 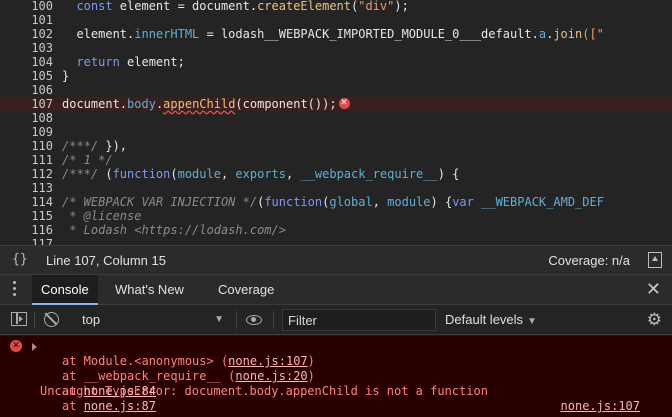 I want to click on line-number: 116, so click(x=26, y=230).